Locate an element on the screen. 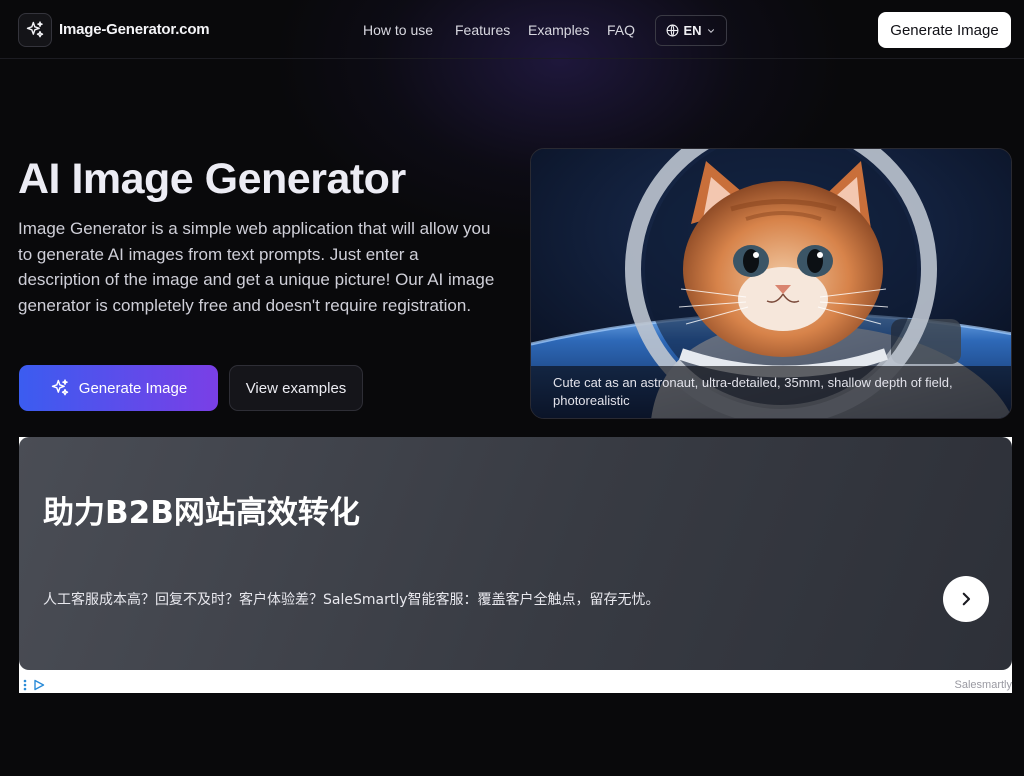  ad-brand: Salesmartly is located at coordinates (983, 685).